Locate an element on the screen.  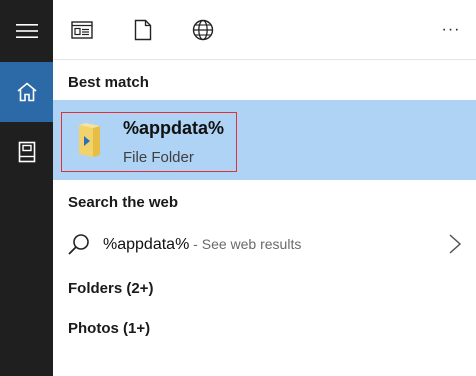
hamburger-icon is located at coordinates (26, 31).